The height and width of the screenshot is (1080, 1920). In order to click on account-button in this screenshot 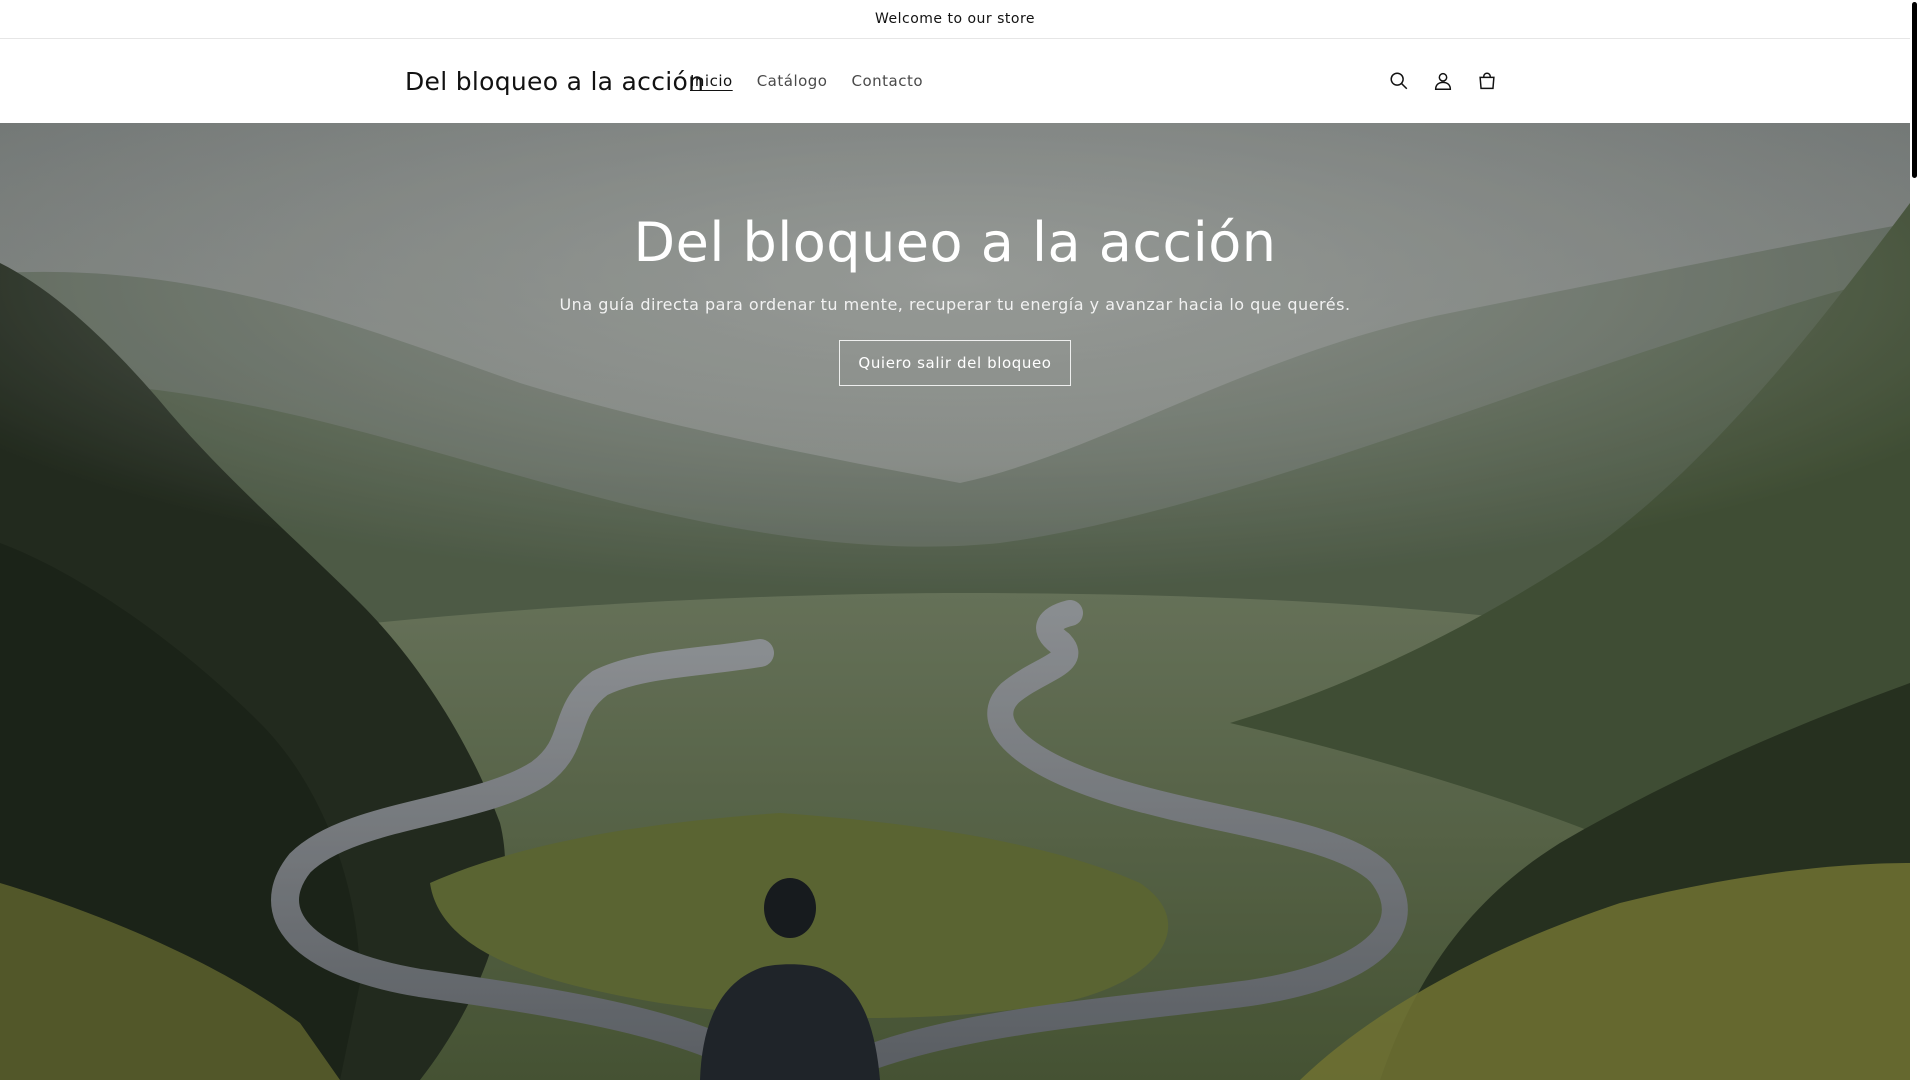, I will do `click(1443, 81)`.